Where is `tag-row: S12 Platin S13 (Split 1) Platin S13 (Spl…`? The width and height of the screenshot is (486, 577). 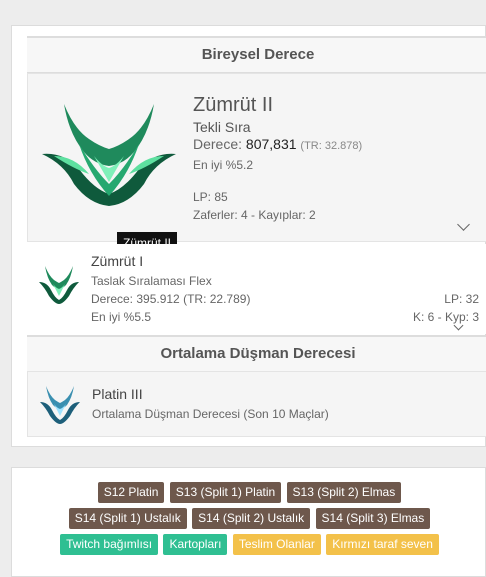 tag-row: S12 Platin S13 (Split 1) Platin S13 (Spl… is located at coordinates (249, 492).